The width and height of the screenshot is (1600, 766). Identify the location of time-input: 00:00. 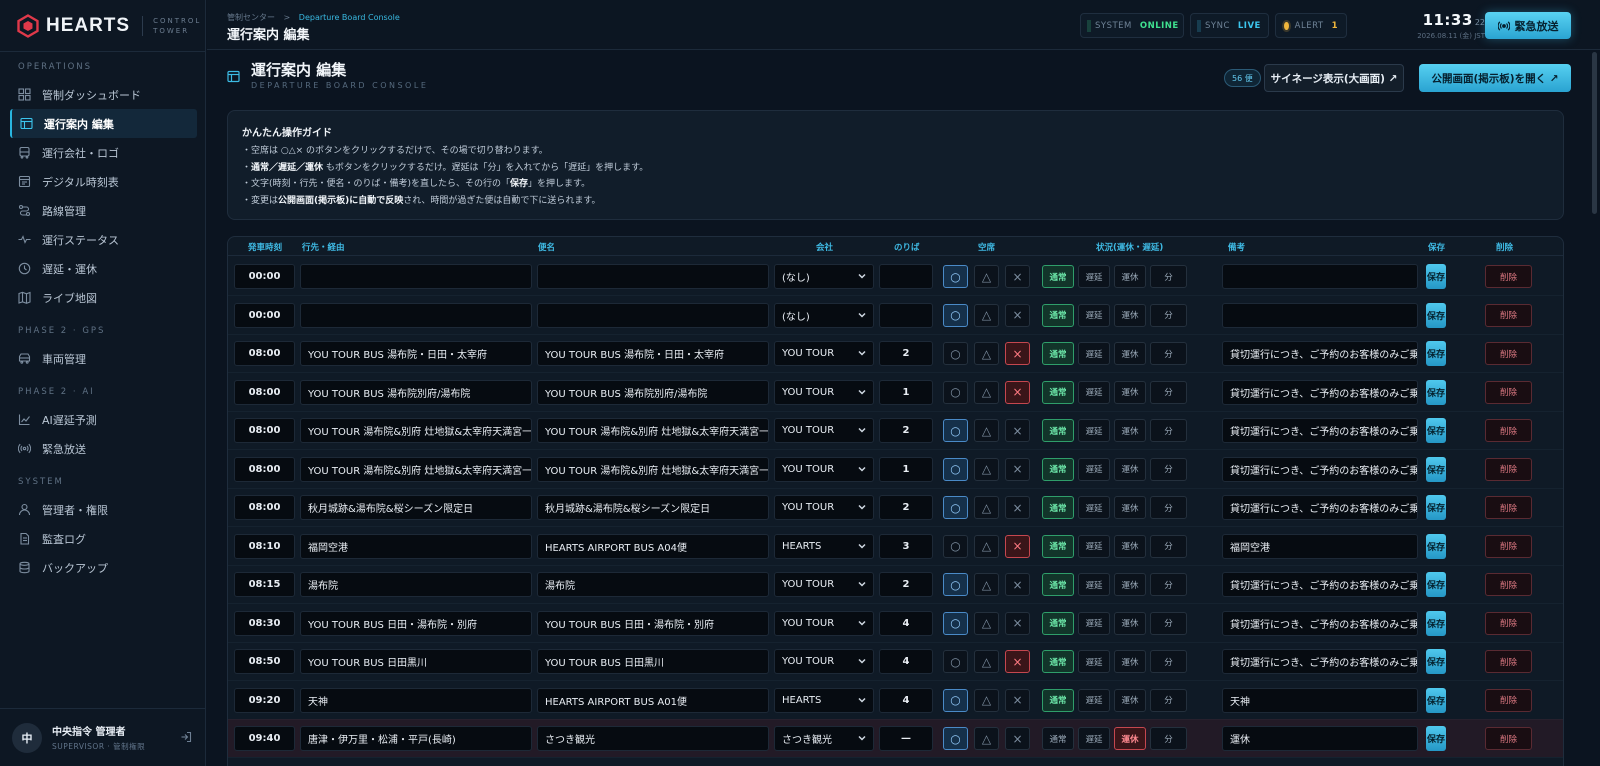
(264, 315).